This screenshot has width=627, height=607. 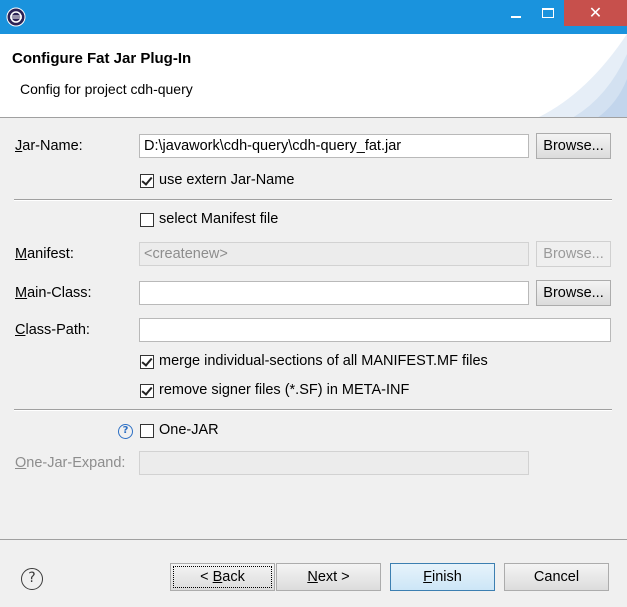 I want to click on class-path-input, so click(x=375, y=330).